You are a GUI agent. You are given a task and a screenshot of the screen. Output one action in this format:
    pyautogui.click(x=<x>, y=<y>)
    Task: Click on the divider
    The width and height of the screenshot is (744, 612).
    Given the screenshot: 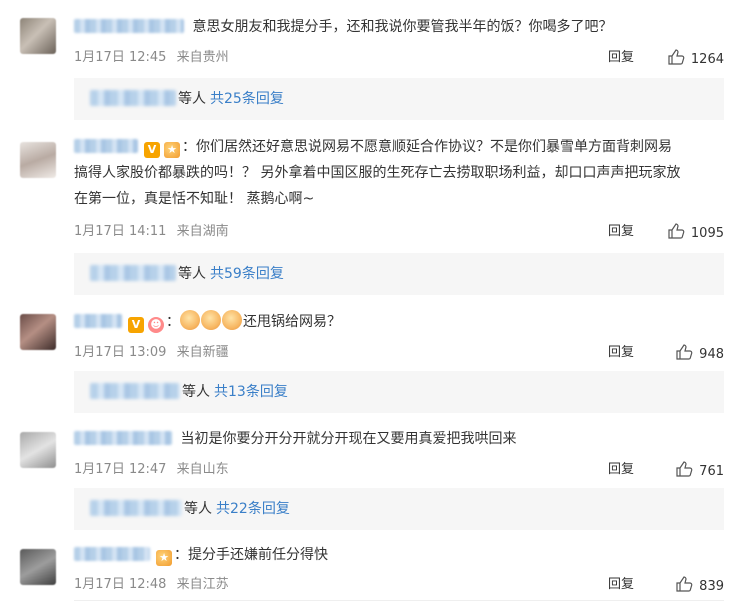 What is the action you would take?
    pyautogui.click(x=399, y=600)
    